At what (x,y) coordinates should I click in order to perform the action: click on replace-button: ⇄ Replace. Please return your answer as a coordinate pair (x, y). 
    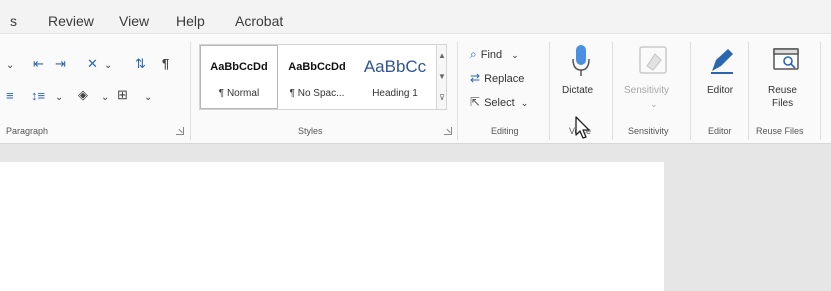
    Looking at the image, I should click on (497, 78).